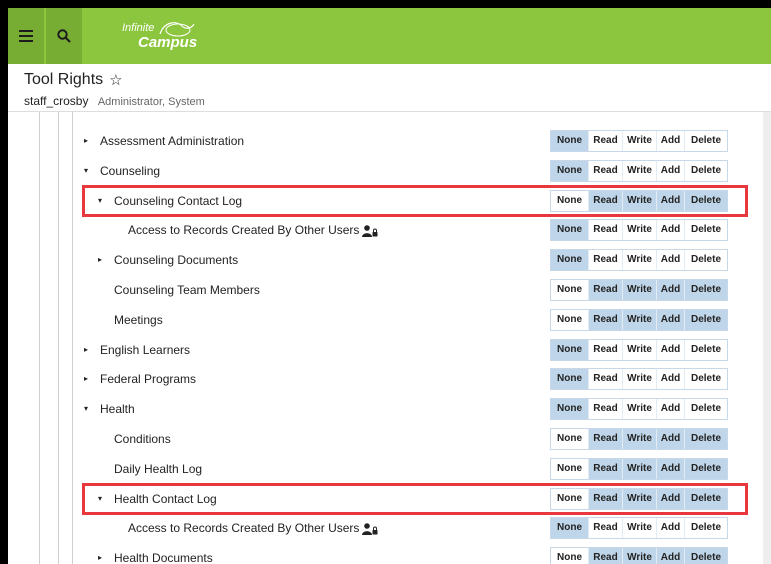 This screenshot has height=564, width=771. What do you see at coordinates (767, 338) in the screenshot?
I see `scrollbar` at bounding box center [767, 338].